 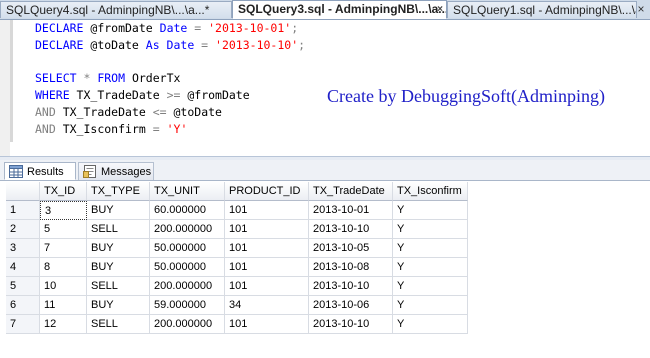 I want to click on row-number: 7, so click(x=23, y=324).